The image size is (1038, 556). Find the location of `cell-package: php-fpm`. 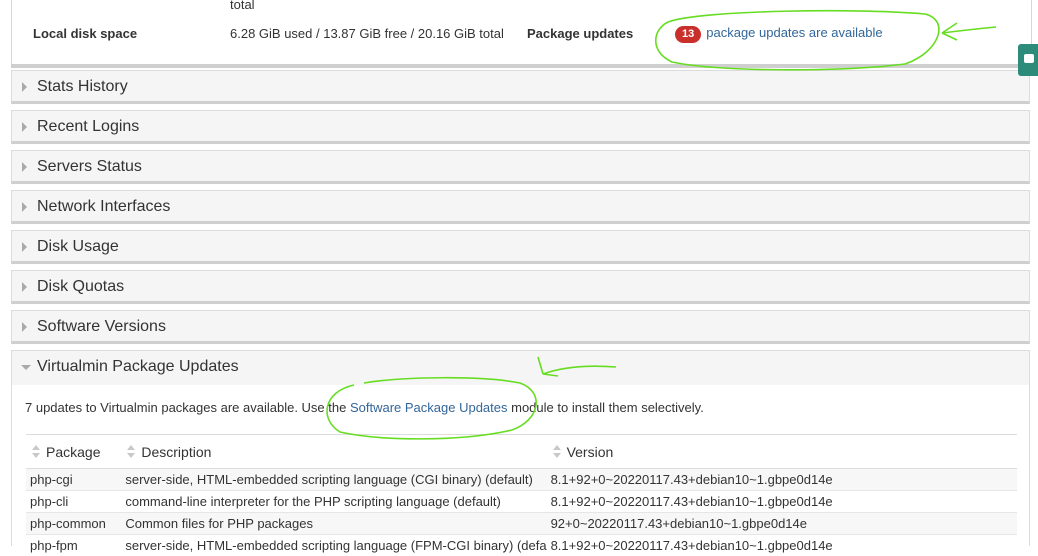

cell-package: php-fpm is located at coordinates (73, 545).